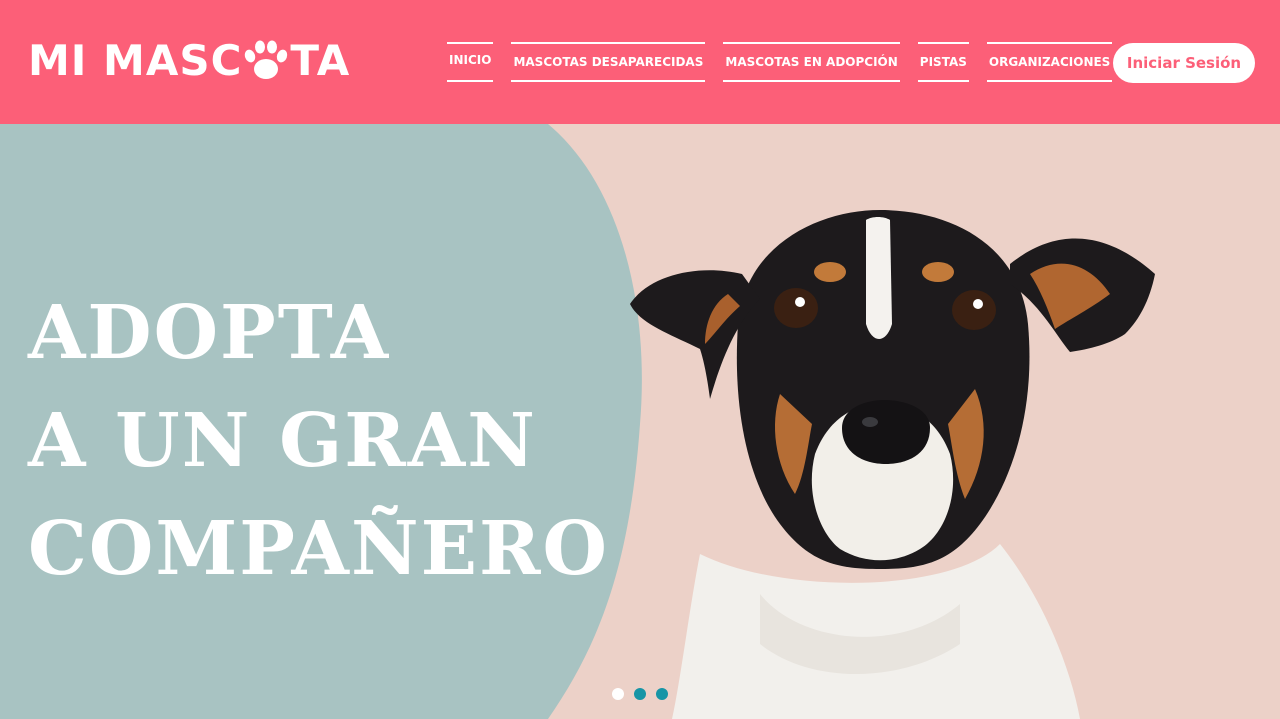 The width and height of the screenshot is (1280, 719). I want to click on nav-item-organizaciones: ORGANIZACIONES, so click(1049, 62).